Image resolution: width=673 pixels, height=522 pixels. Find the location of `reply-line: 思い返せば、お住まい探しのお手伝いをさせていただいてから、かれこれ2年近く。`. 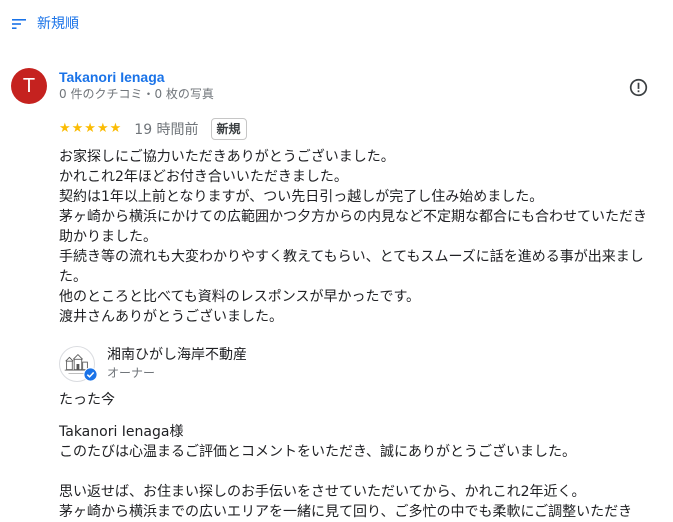

reply-line: 思い返せば、お住まい探しのお手伝いをさせていただいてから、かれこれ2年近く。 is located at coordinates (322, 492).